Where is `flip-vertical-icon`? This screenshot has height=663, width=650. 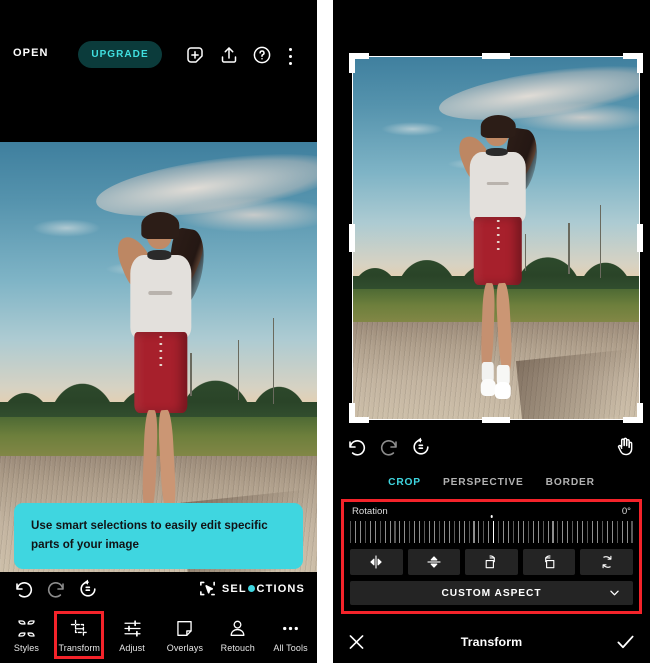
flip-vertical-icon is located at coordinates (434, 562).